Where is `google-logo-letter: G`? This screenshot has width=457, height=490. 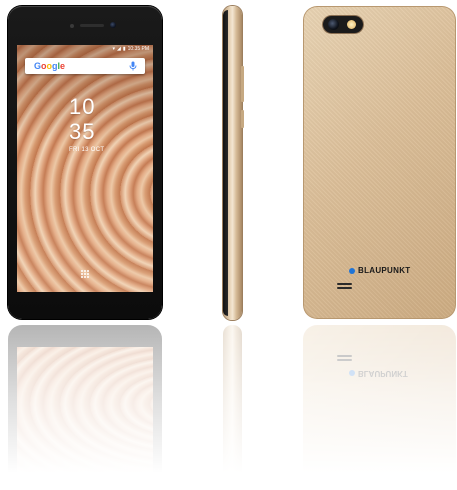 google-logo-letter: G is located at coordinates (38, 66).